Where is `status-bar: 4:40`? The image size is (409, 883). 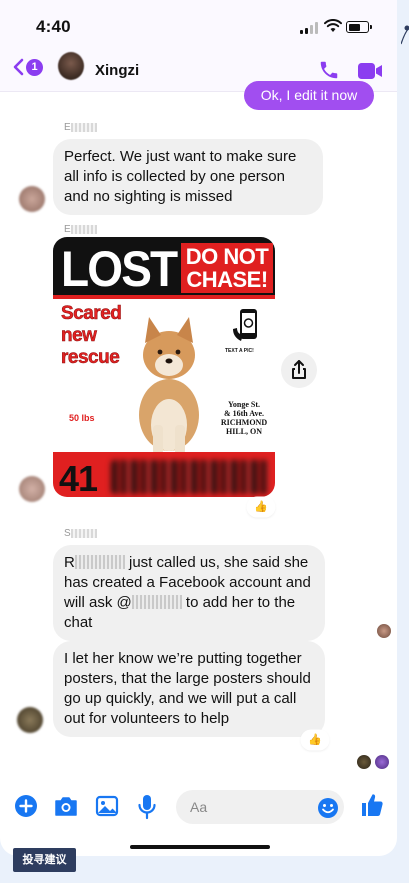 status-bar: 4:40 is located at coordinates (198, 20).